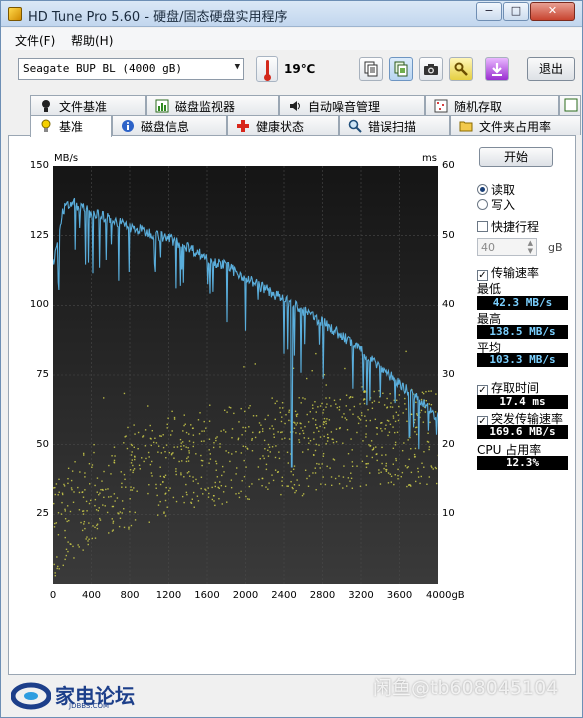 The width and height of the screenshot is (583, 718). What do you see at coordinates (552, 11) in the screenshot?
I see `close-button: ✕` at bounding box center [552, 11].